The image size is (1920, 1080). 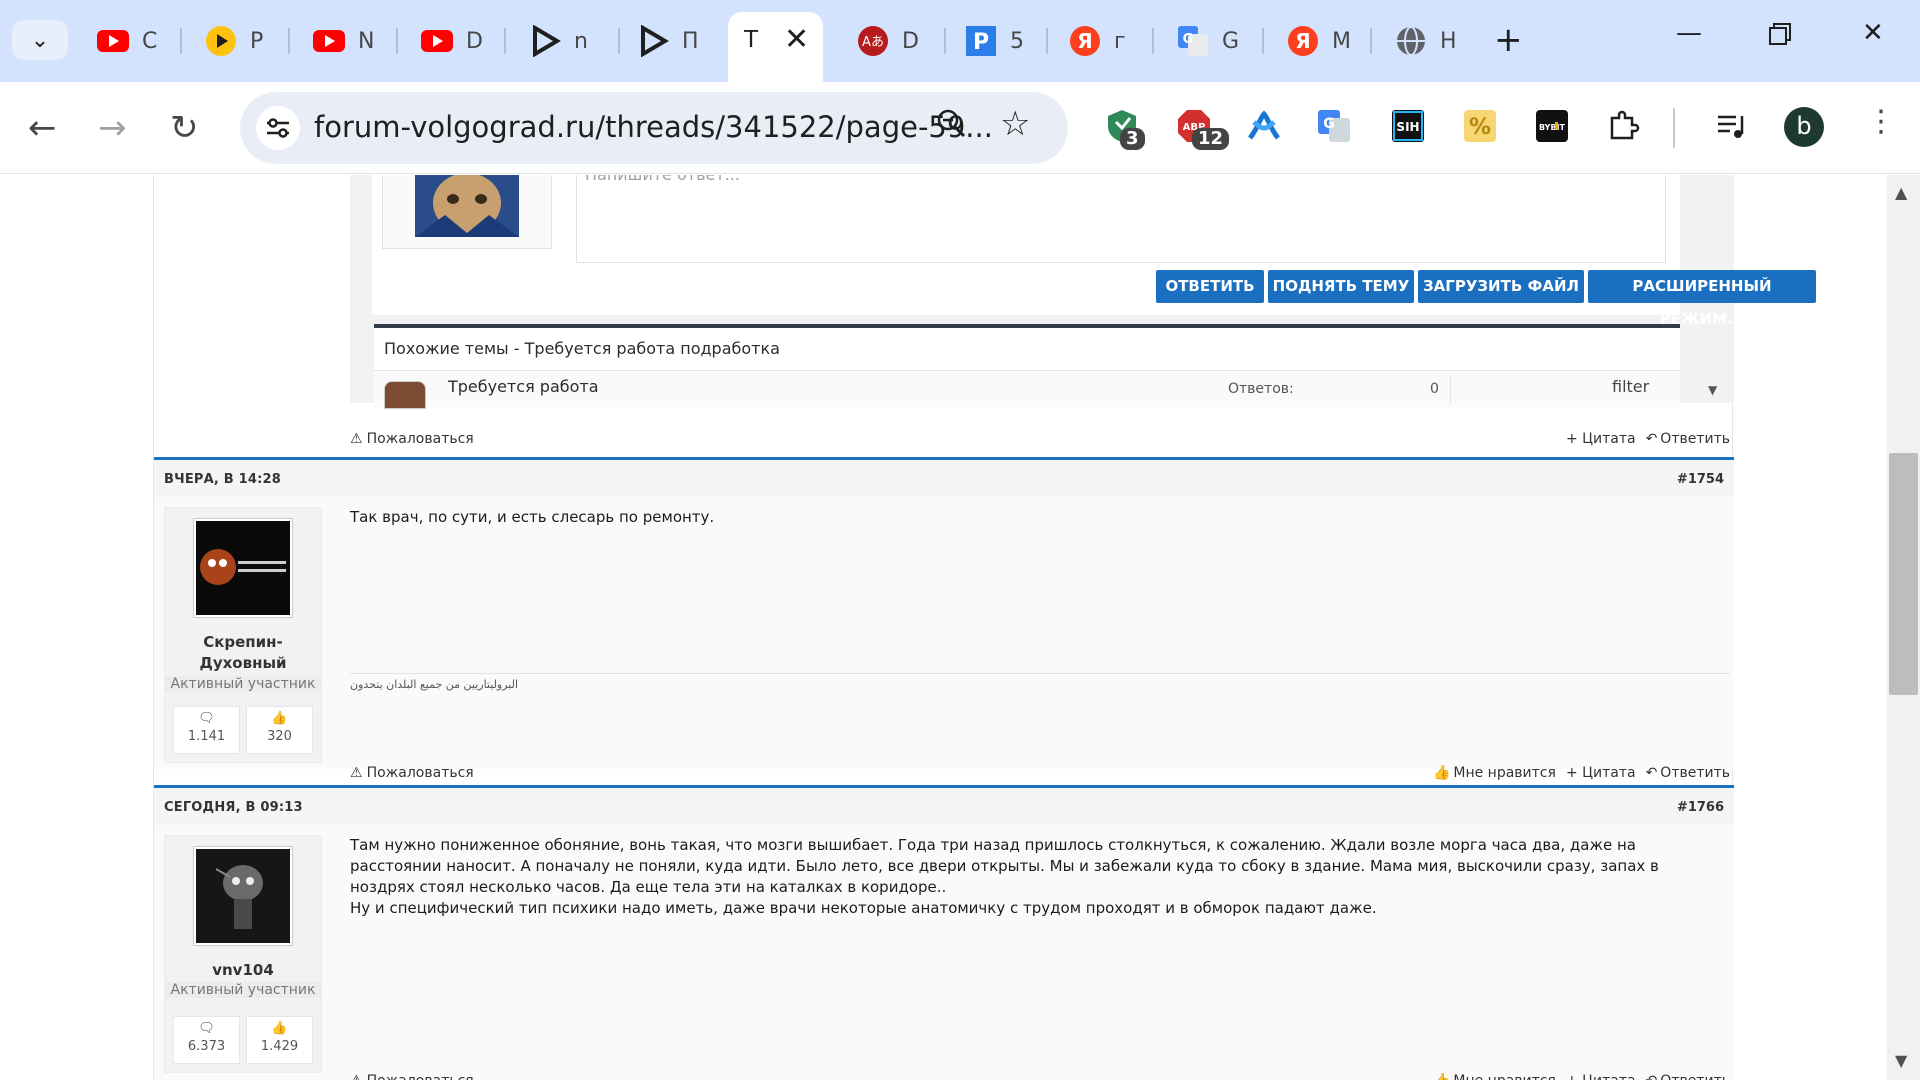 What do you see at coordinates (1334, 126) in the screenshot?
I see `translate-extension-icon: G` at bounding box center [1334, 126].